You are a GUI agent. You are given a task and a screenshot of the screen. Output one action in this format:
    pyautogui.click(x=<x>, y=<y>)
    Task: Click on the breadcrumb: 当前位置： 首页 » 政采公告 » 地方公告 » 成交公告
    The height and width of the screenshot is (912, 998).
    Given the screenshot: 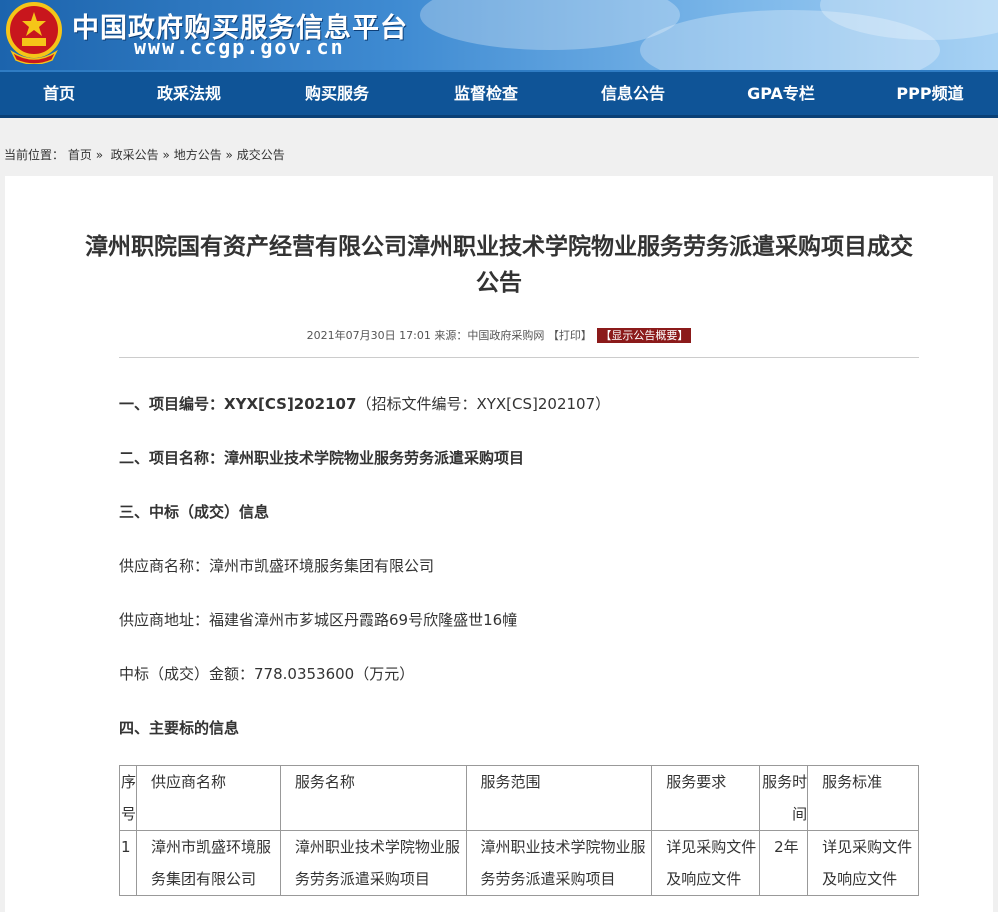 What is the action you would take?
    pyautogui.click(x=144, y=154)
    